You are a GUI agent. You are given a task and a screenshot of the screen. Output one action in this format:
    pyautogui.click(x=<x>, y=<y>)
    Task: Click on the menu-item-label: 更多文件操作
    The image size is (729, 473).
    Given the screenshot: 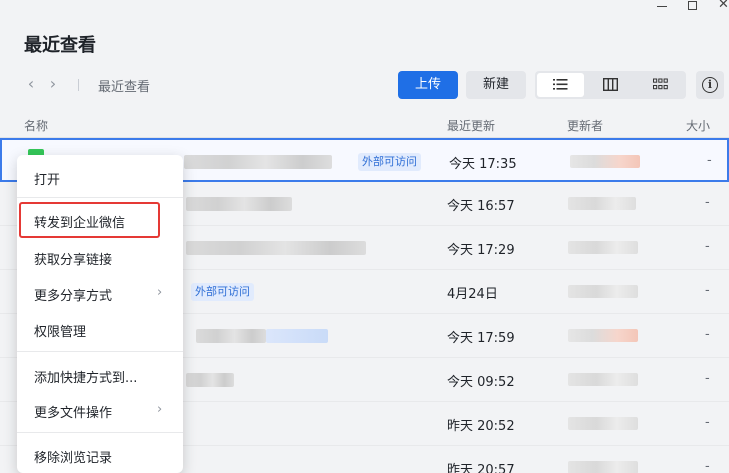 What is the action you would take?
    pyautogui.click(x=73, y=413)
    